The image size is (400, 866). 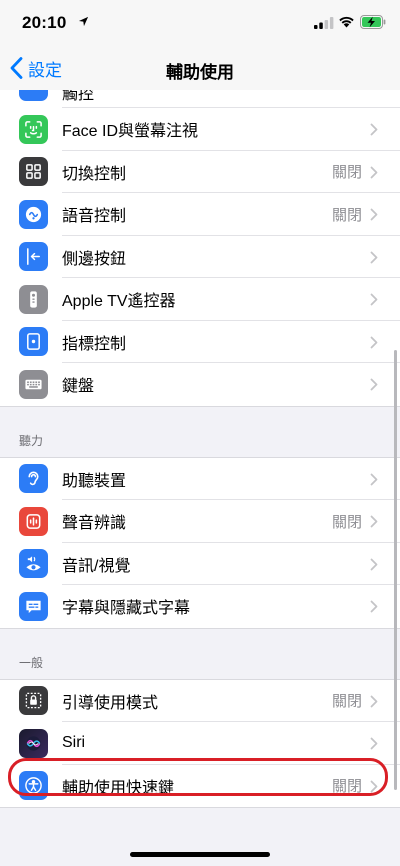 I want to click on page-title: 輔助使用, so click(x=200, y=72).